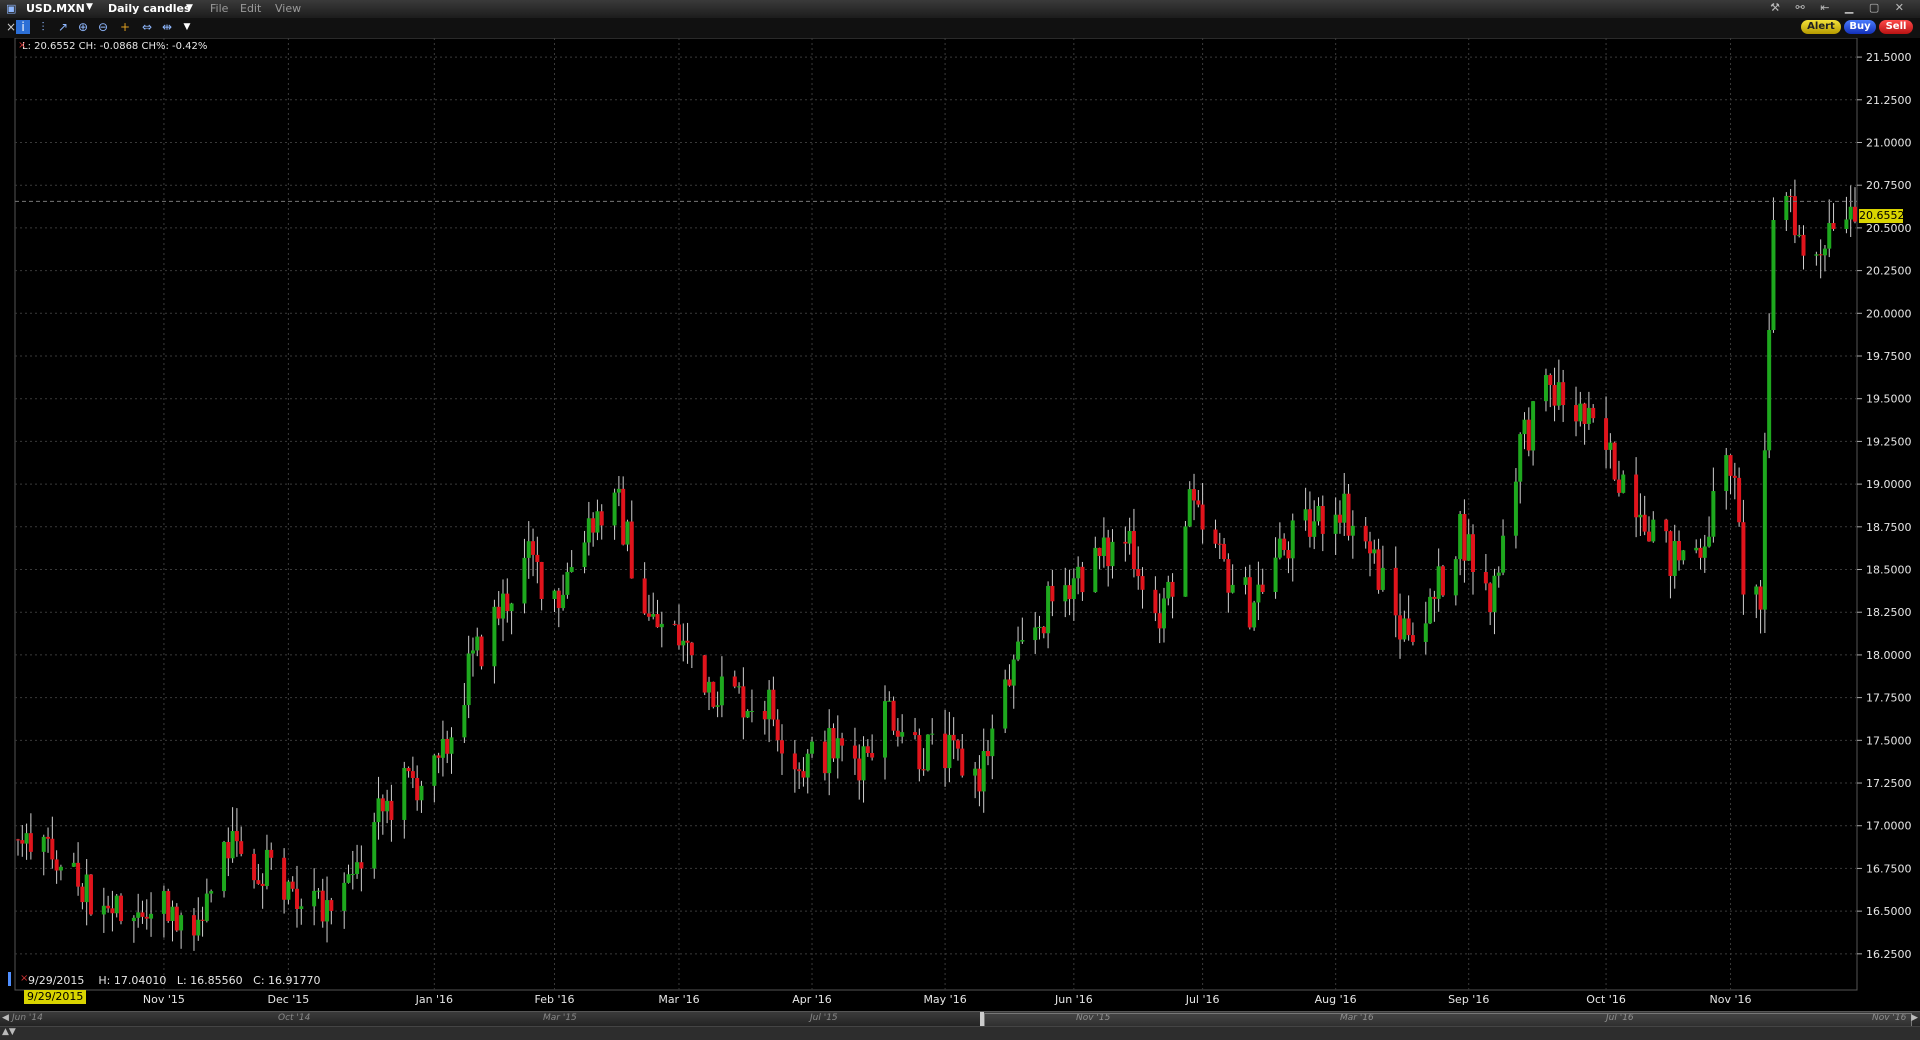 This screenshot has height=1040, width=1920. What do you see at coordinates (434, 999) in the screenshot?
I see `x-tick-label: Jan '16` at bounding box center [434, 999].